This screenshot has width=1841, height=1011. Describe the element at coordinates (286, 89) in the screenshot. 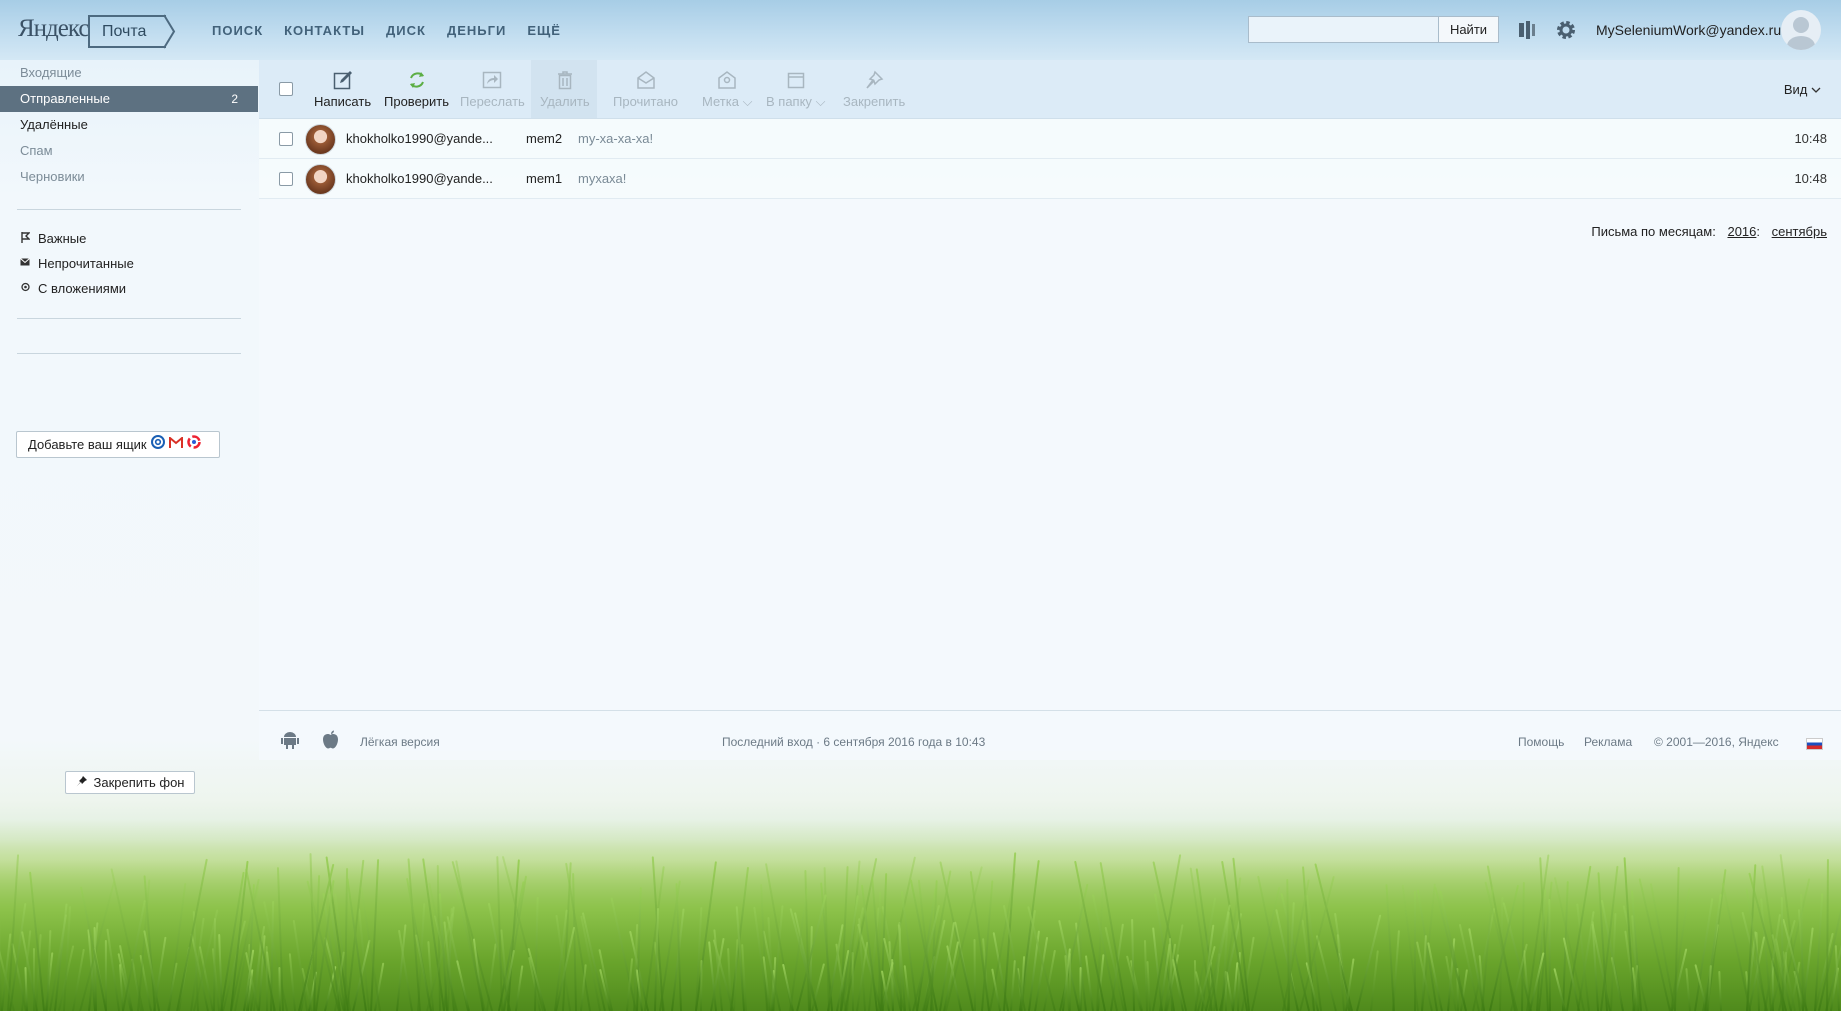

I see `select-all-checkbox` at that location.